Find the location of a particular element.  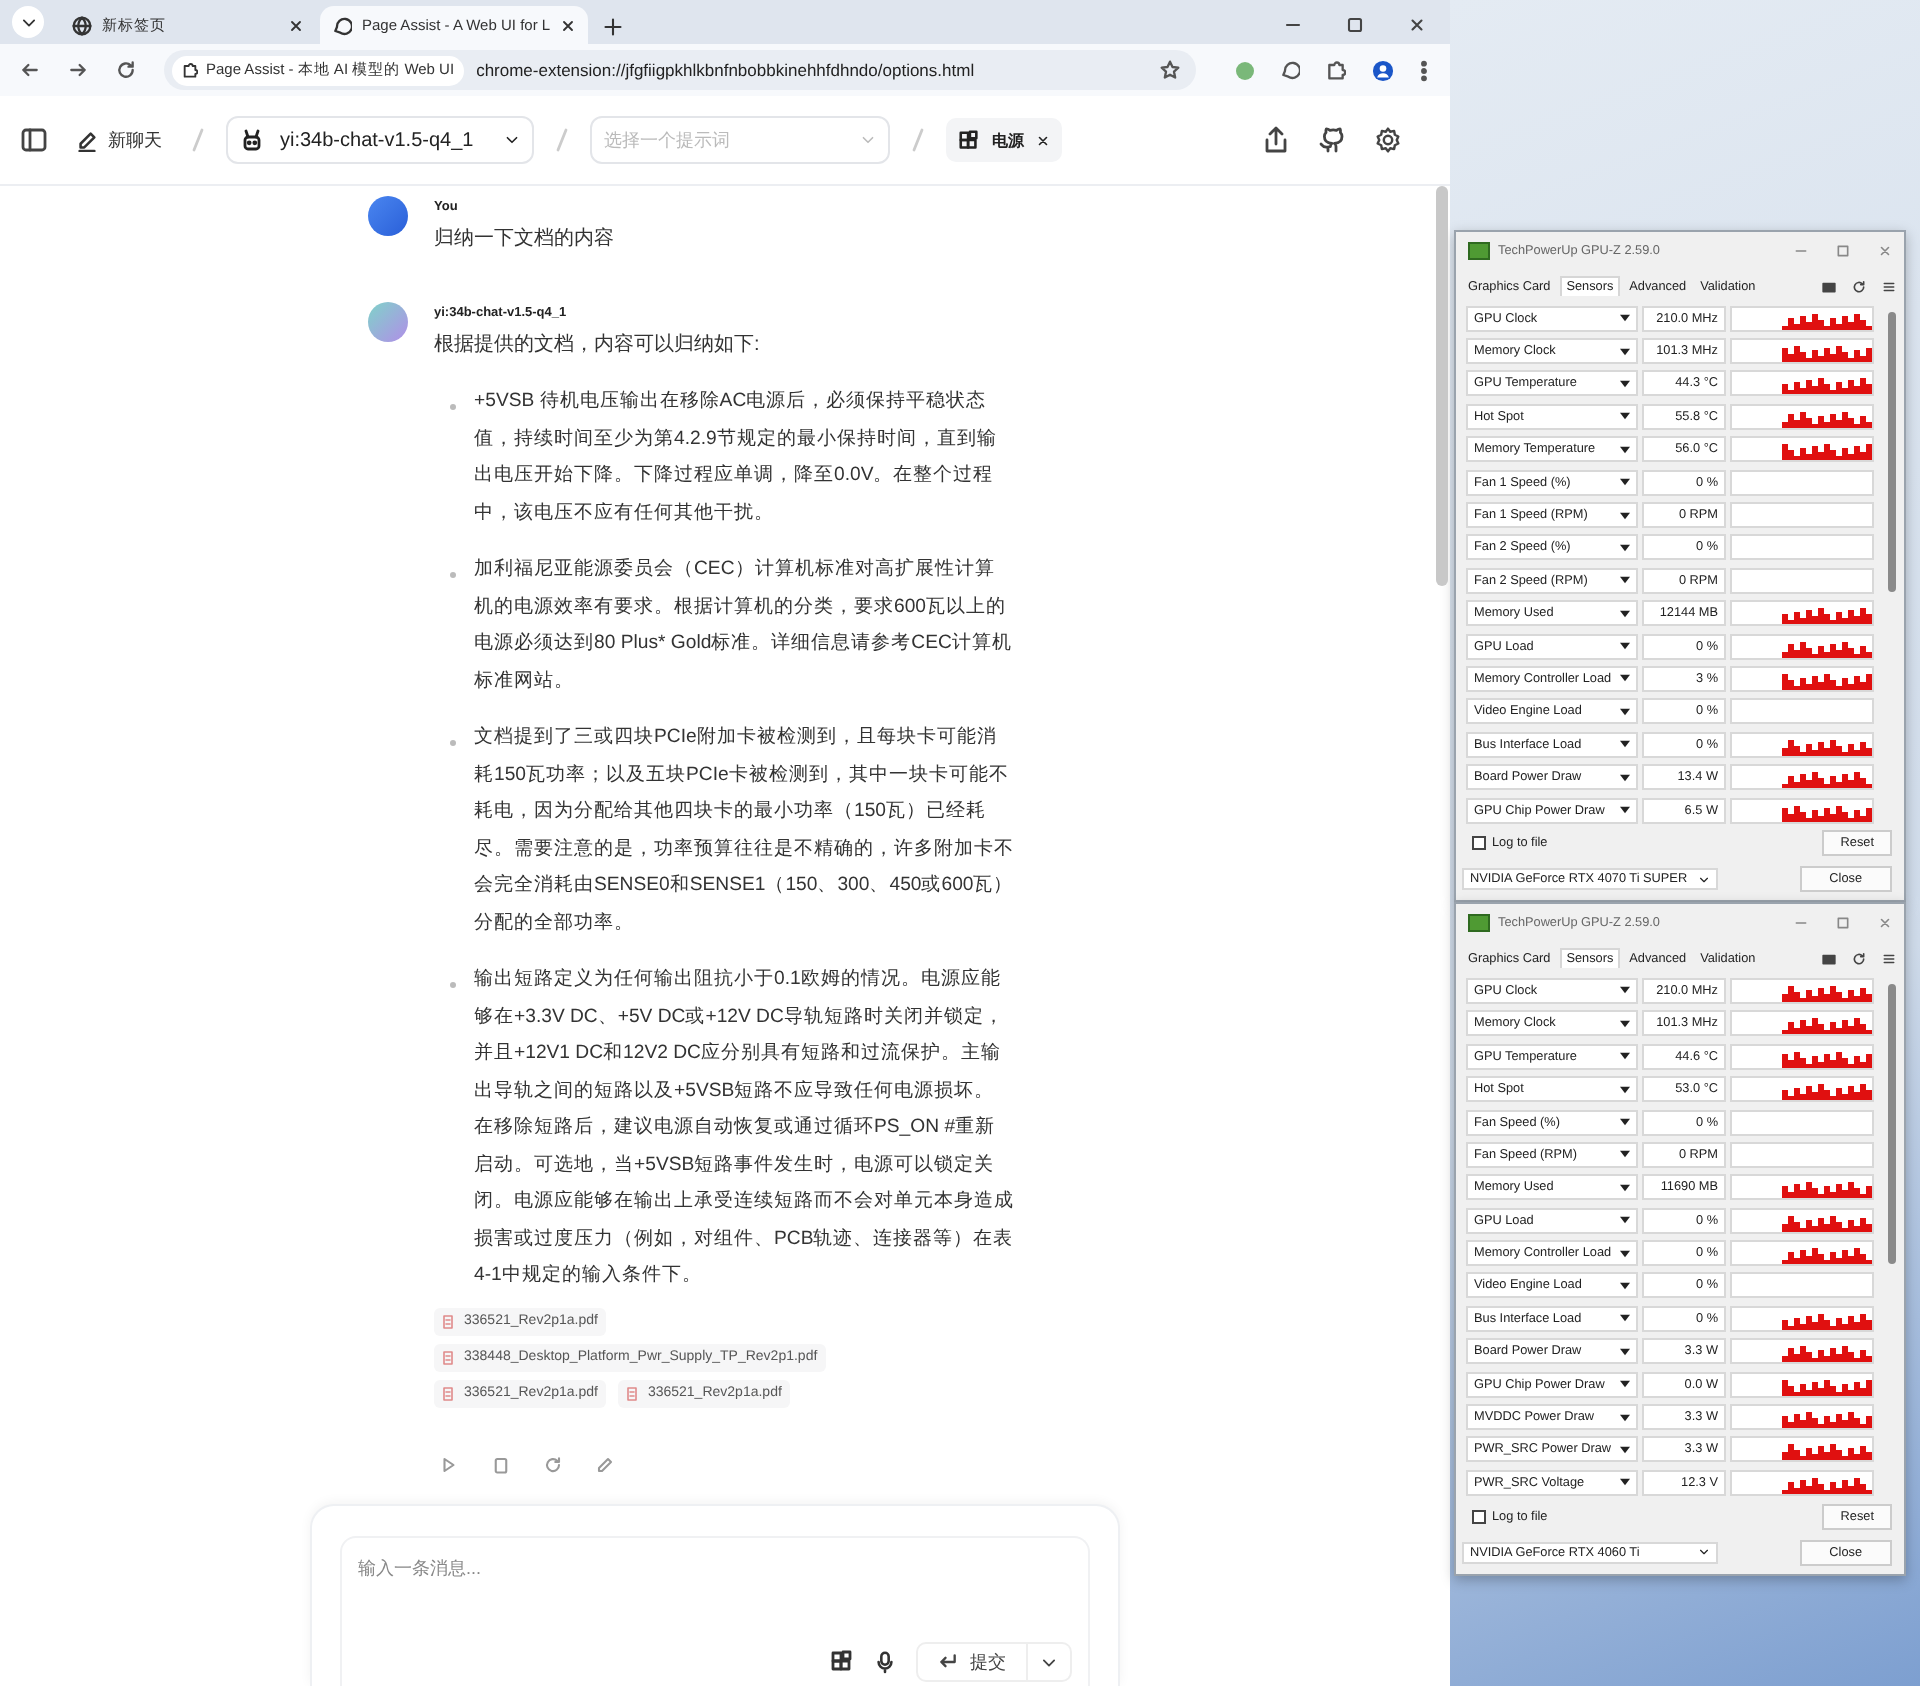

globe-icon is located at coordinates (82, 25).